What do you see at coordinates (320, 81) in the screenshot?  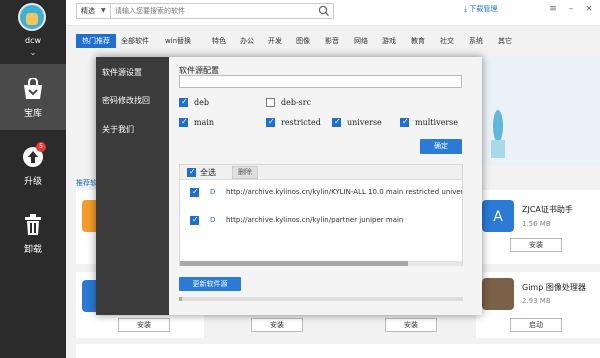 I see `source-url-input` at bounding box center [320, 81].